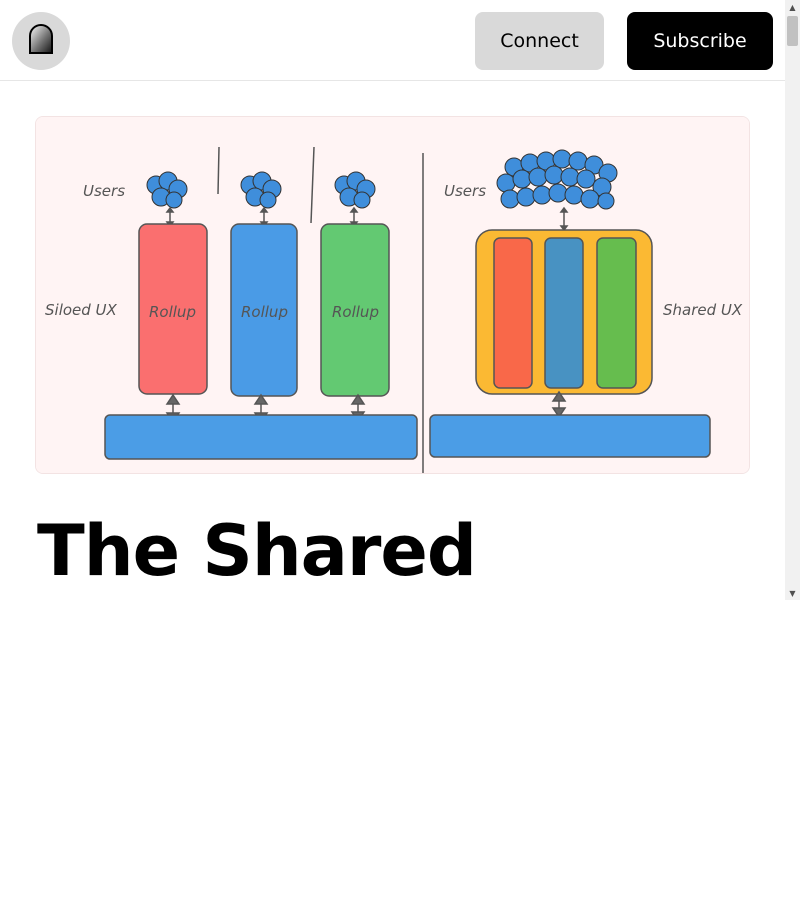  What do you see at coordinates (218, 170) in the screenshot?
I see `divider-line` at bounding box center [218, 170].